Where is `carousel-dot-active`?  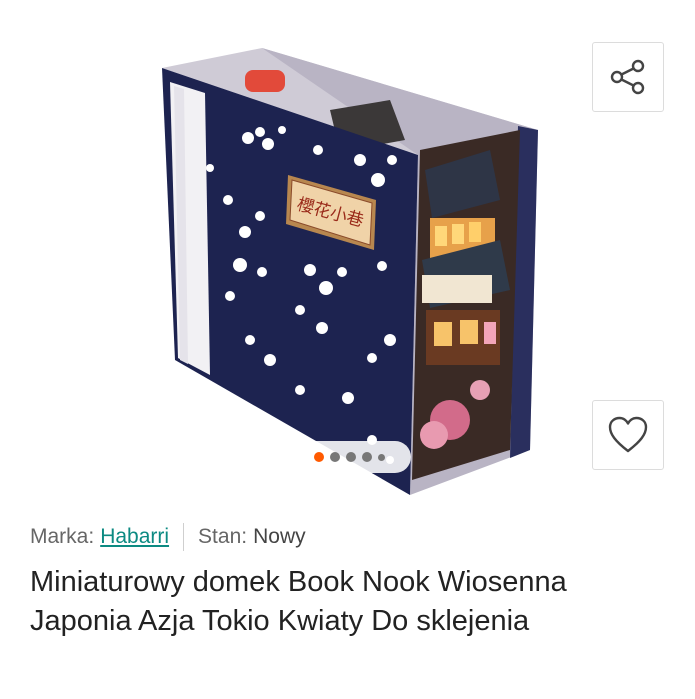
carousel-dot-active is located at coordinates (318, 457).